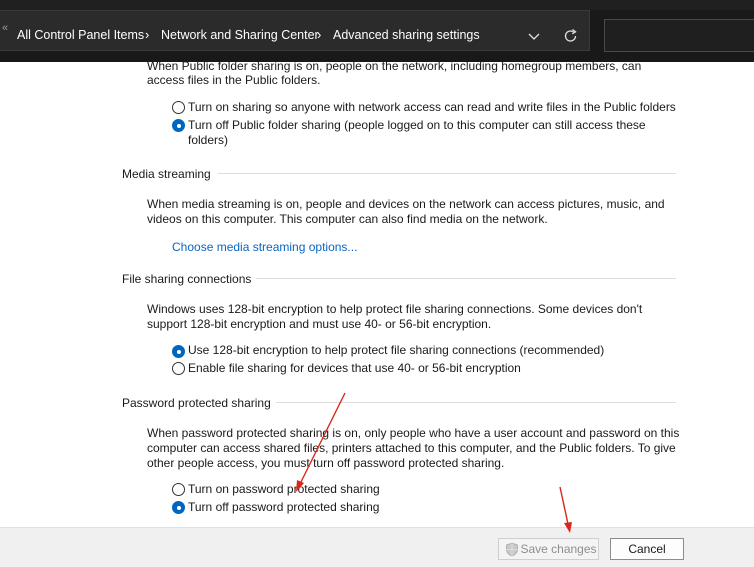 This screenshot has width=754, height=567. I want to click on save-changes-button: Save changes, so click(548, 549).